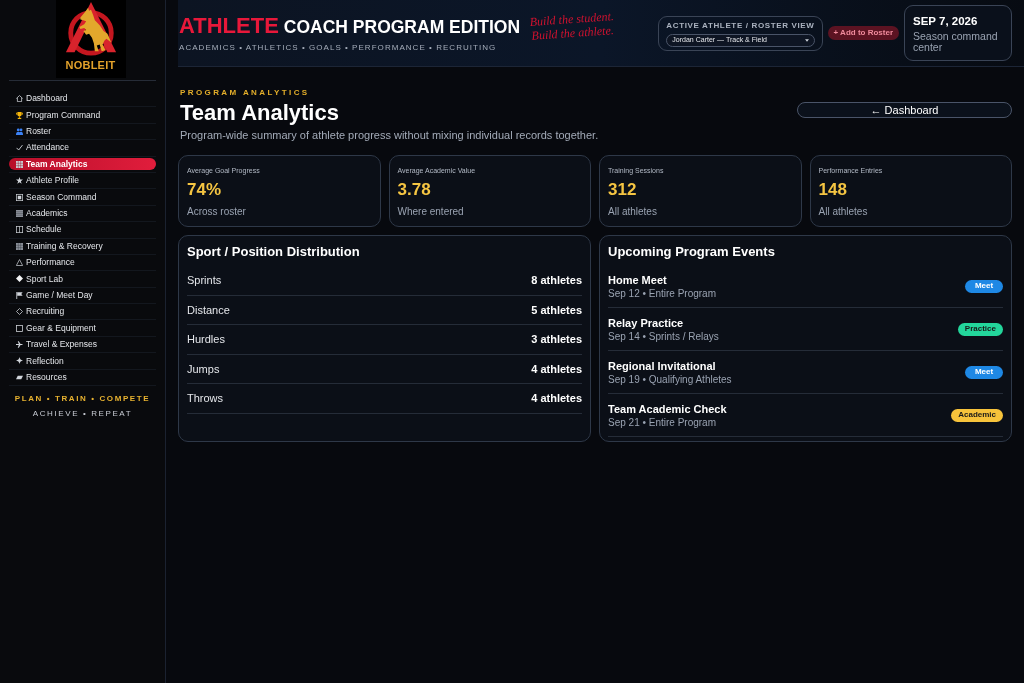  I want to click on stat-value: 312, so click(623, 190).